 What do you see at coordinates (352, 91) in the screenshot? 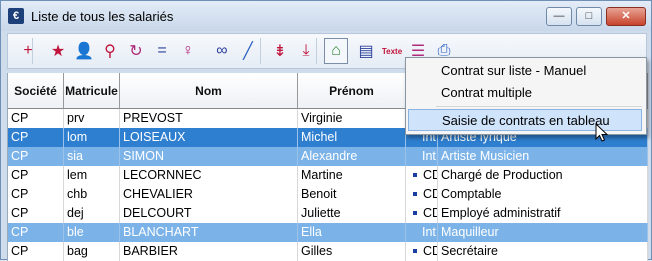
I see `column-header: Prénom` at bounding box center [352, 91].